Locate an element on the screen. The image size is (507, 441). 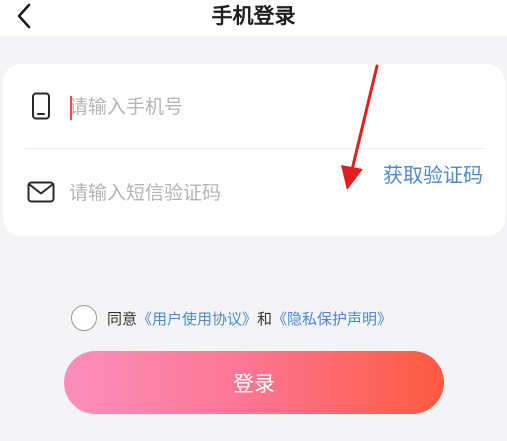
get-code-button: 获取验证码 is located at coordinates (433, 175).